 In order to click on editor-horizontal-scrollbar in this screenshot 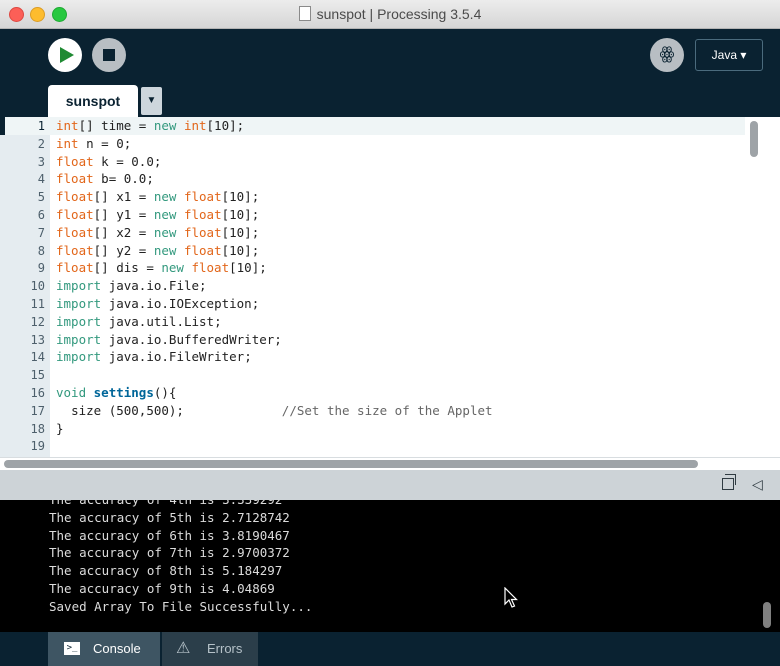, I will do `click(390, 463)`.